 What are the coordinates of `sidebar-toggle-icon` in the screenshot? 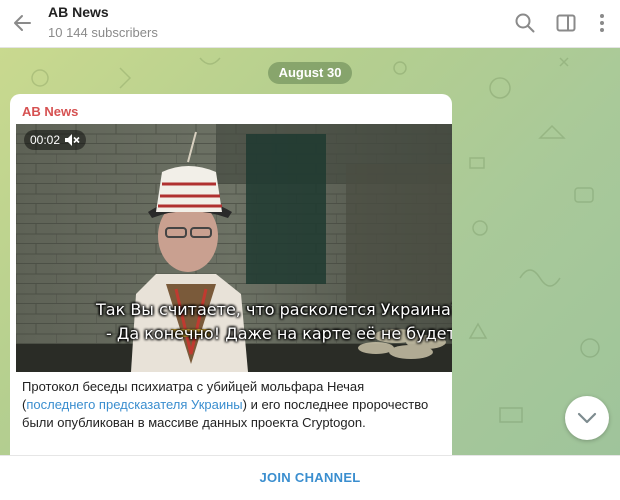 It's located at (566, 23).